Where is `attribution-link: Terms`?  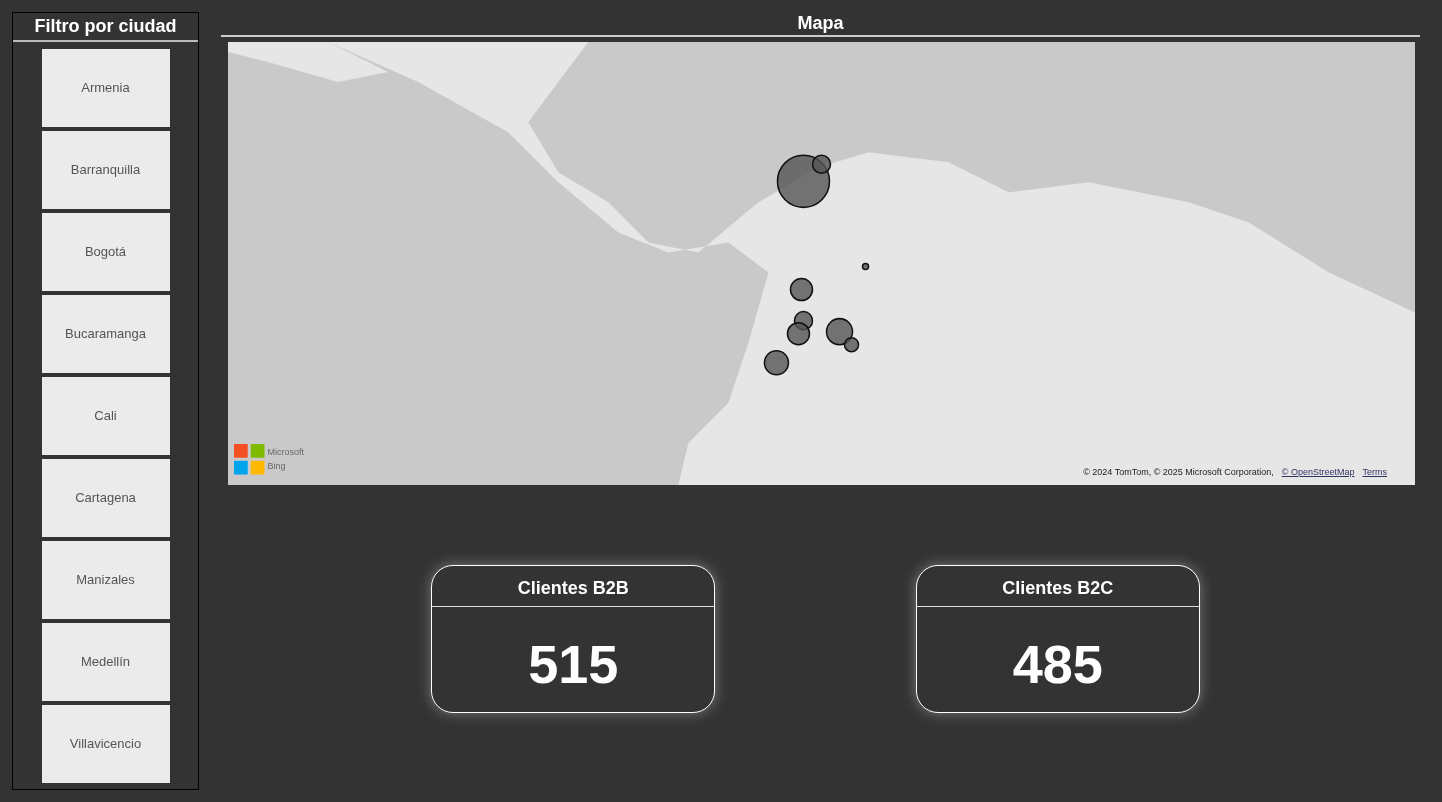 attribution-link: Terms is located at coordinates (1374, 472).